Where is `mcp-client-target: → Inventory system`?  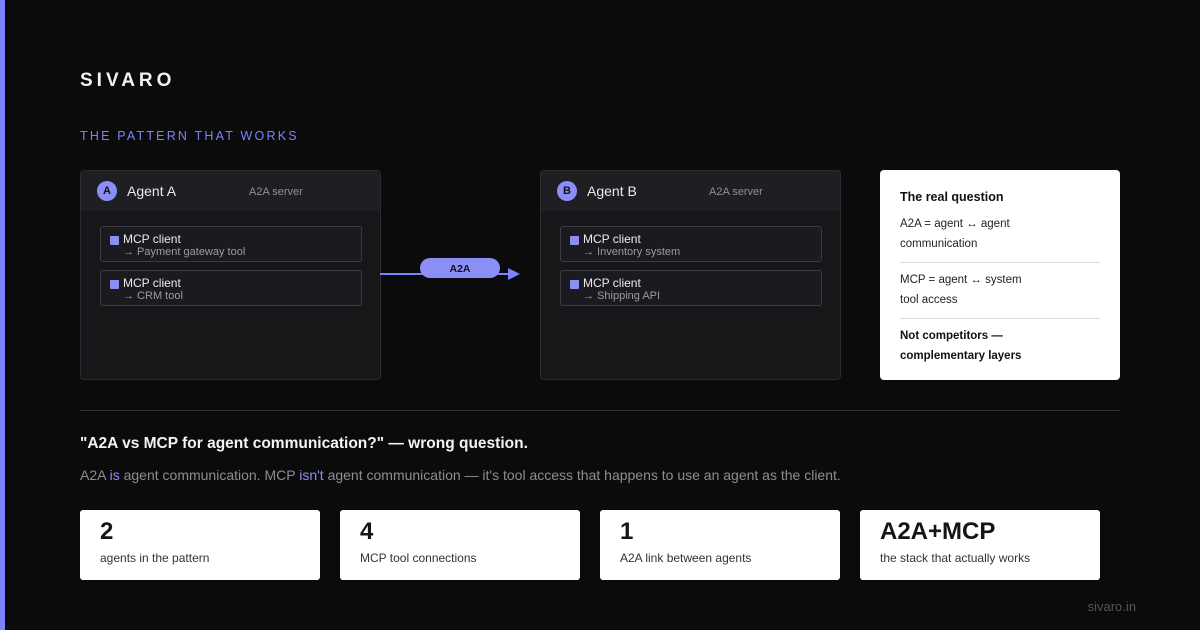
mcp-client-target: → Inventory system is located at coordinates (632, 252).